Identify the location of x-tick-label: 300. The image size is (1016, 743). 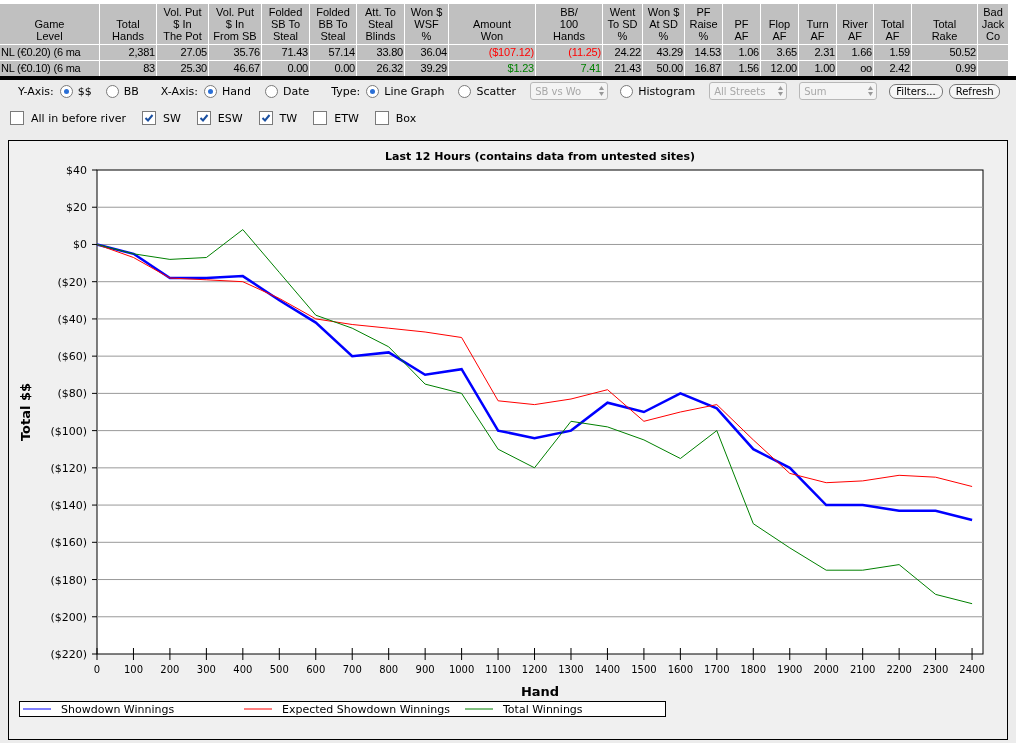
(206, 669).